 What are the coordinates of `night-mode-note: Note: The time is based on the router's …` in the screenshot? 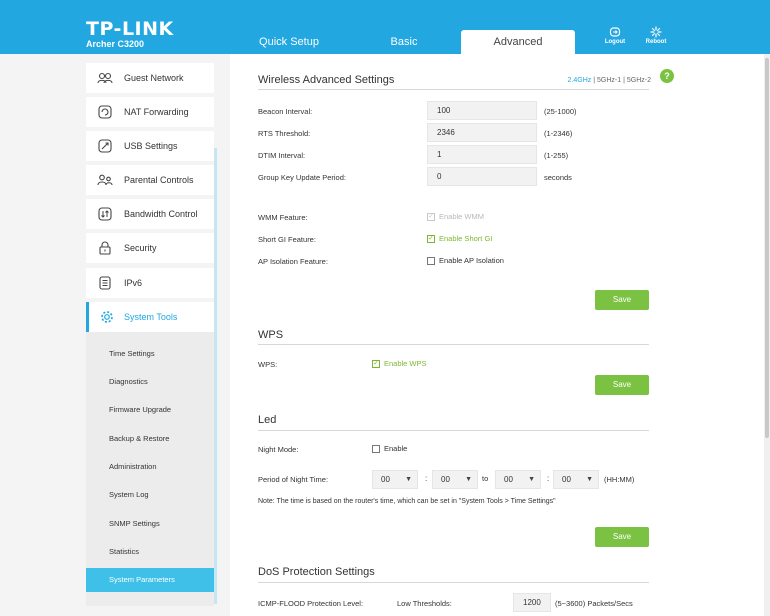 It's located at (407, 501).